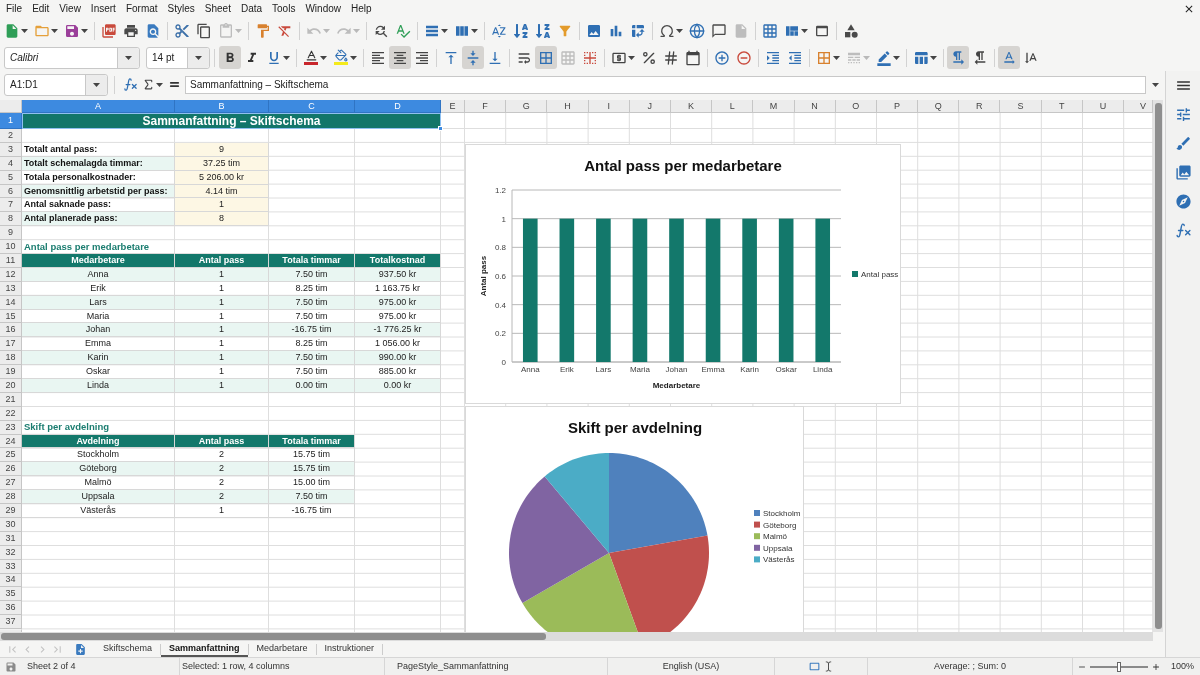  What do you see at coordinates (230, 57) in the screenshot?
I see `bold-button` at bounding box center [230, 57].